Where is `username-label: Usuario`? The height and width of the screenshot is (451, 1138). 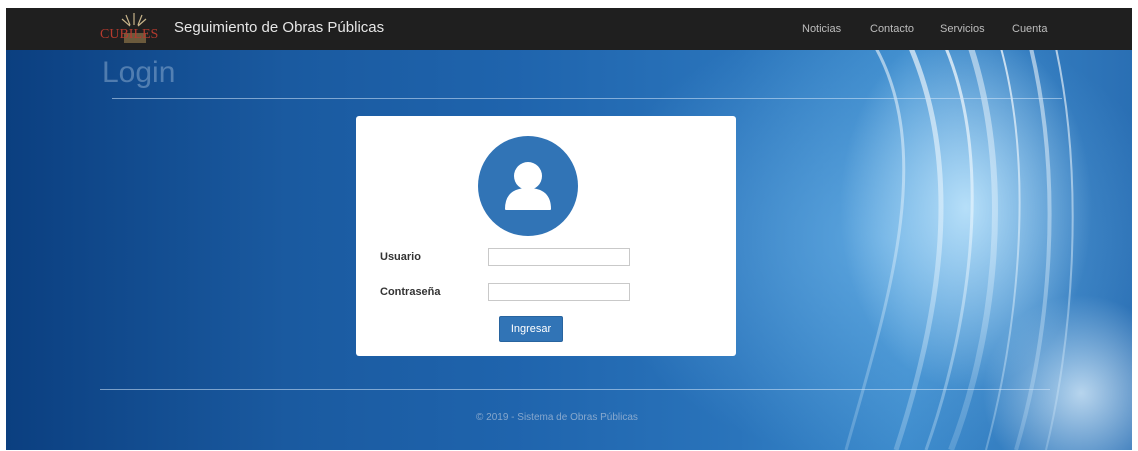 username-label: Usuario is located at coordinates (400, 257).